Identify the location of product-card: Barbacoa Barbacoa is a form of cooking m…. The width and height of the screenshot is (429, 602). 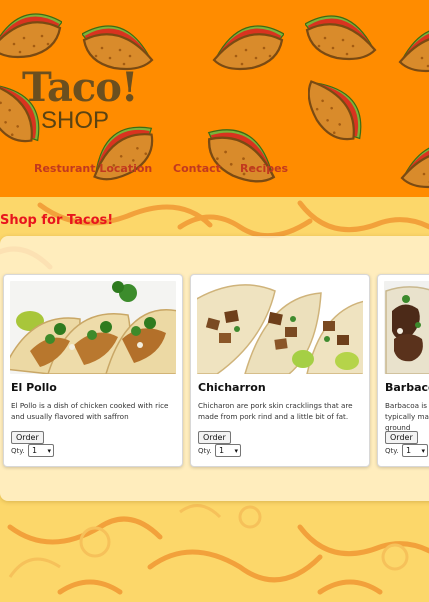
(403, 370).